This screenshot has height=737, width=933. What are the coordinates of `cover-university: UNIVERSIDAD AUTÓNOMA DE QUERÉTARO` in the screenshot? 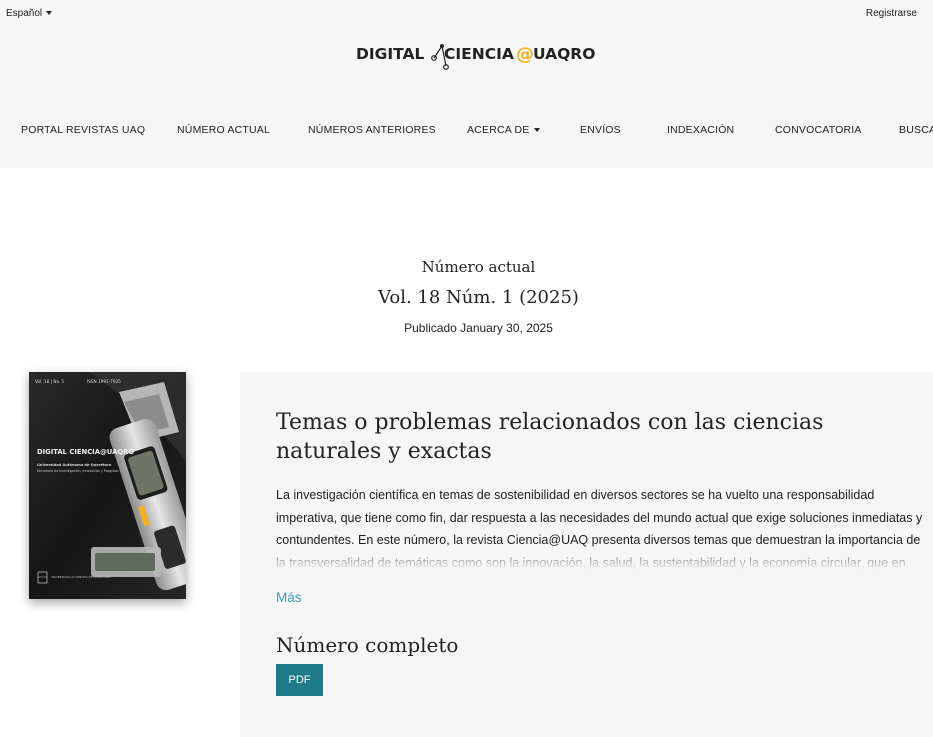 It's located at (81, 576).